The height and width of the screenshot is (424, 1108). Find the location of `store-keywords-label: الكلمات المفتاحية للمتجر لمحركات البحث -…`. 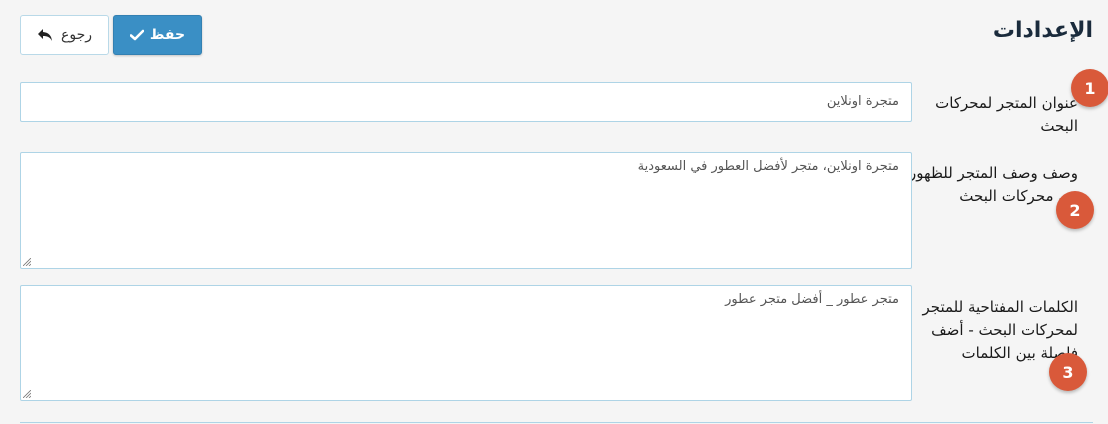

store-keywords-label: الكلمات المفتاحية للمتجر لمحركات البحث -… is located at coordinates (1000, 330).